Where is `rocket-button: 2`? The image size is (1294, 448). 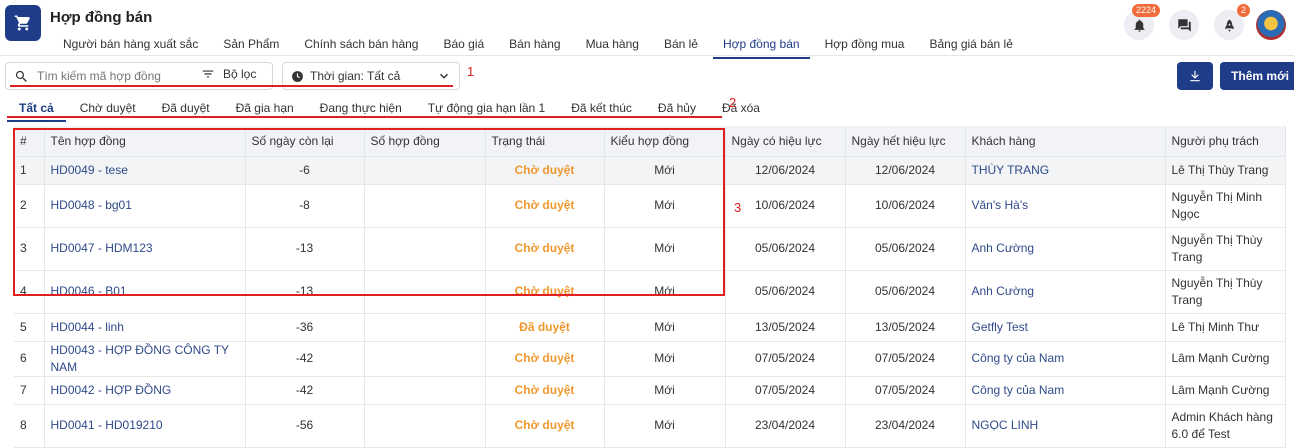
rocket-button: 2 is located at coordinates (1232, 22).